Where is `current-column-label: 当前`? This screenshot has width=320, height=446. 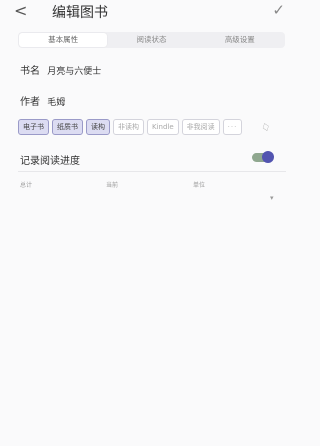 current-column-label: 当前 is located at coordinates (112, 185).